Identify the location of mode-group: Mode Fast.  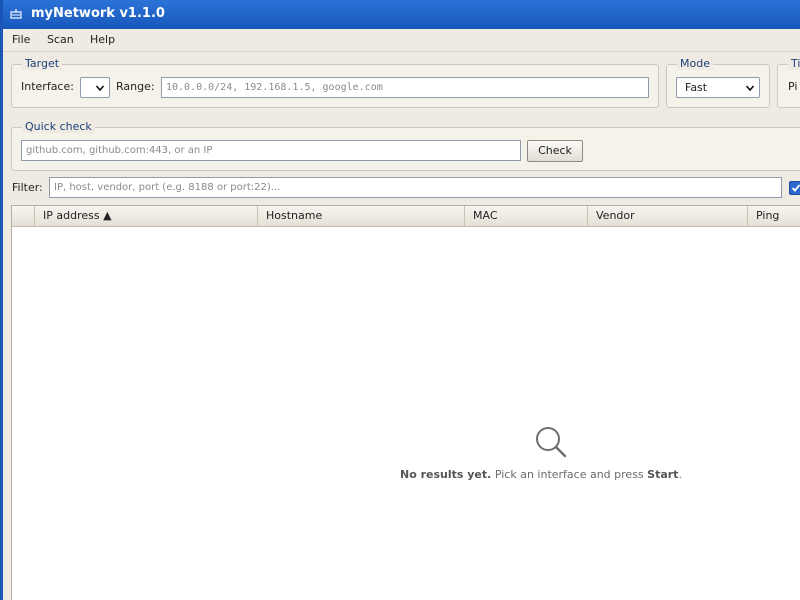
(718, 82).